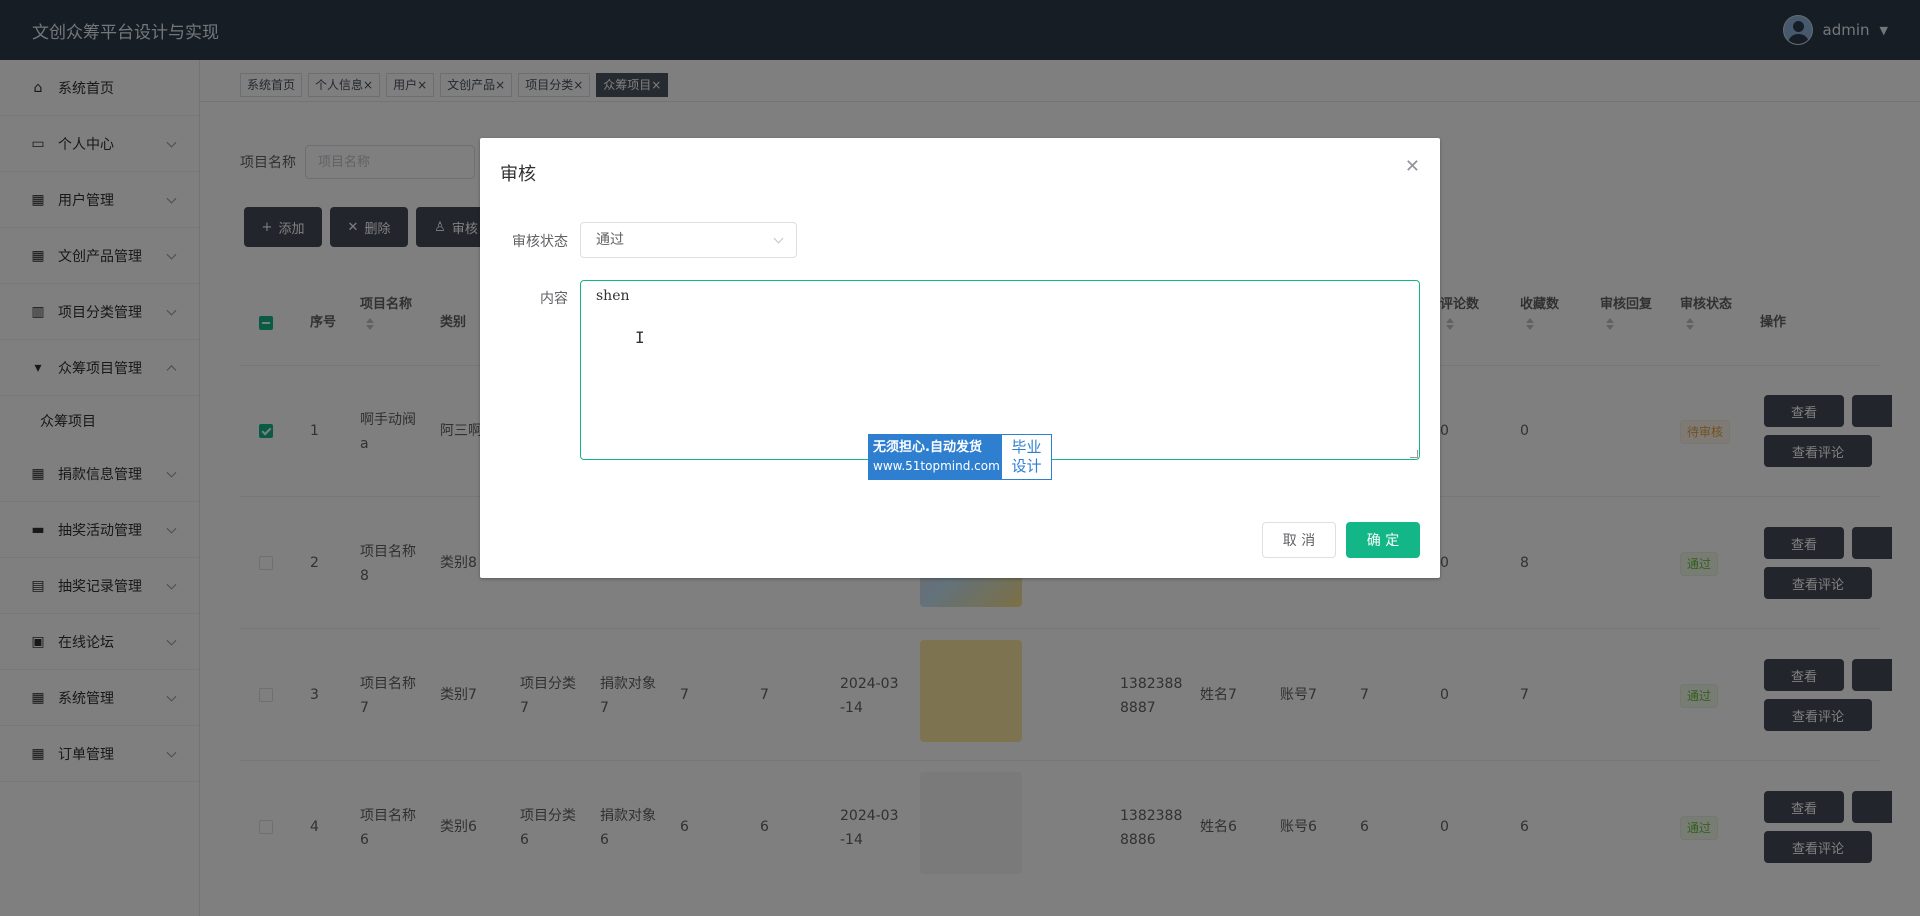  I want to click on close-icon: ✕, so click(1412, 166).